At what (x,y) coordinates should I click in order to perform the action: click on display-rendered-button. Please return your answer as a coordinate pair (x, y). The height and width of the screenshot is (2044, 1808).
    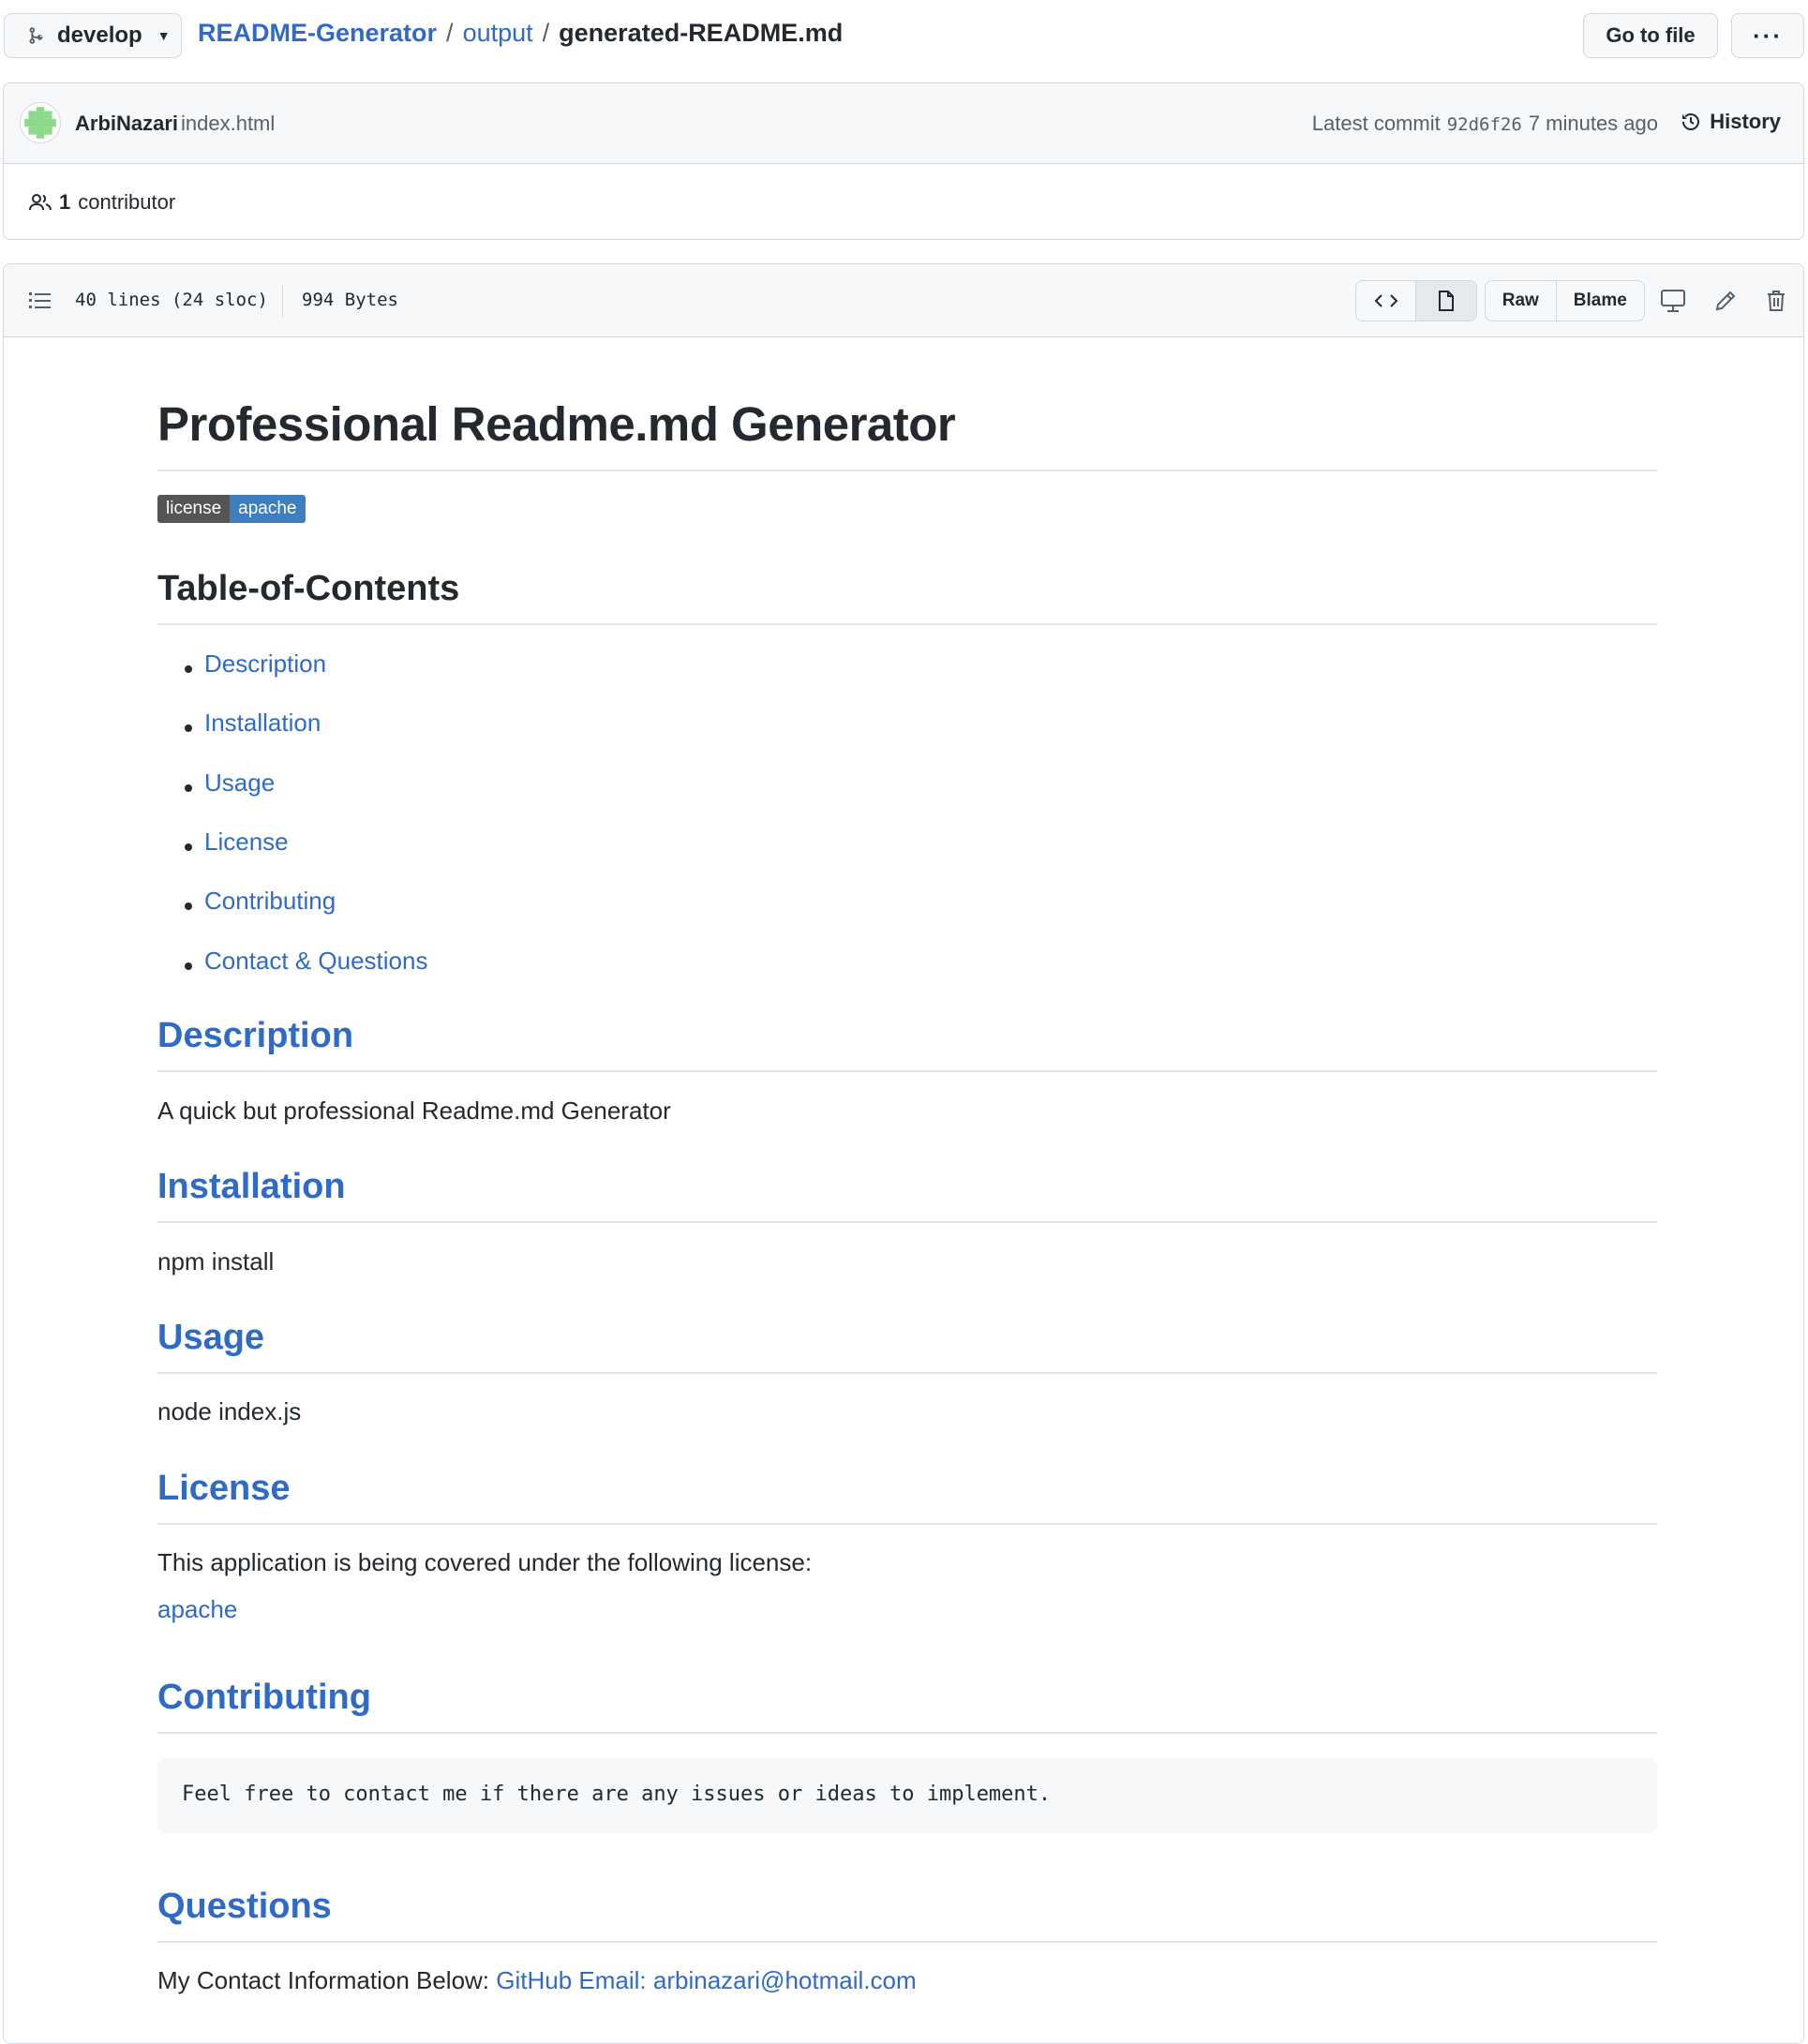
    Looking at the image, I should click on (1446, 301).